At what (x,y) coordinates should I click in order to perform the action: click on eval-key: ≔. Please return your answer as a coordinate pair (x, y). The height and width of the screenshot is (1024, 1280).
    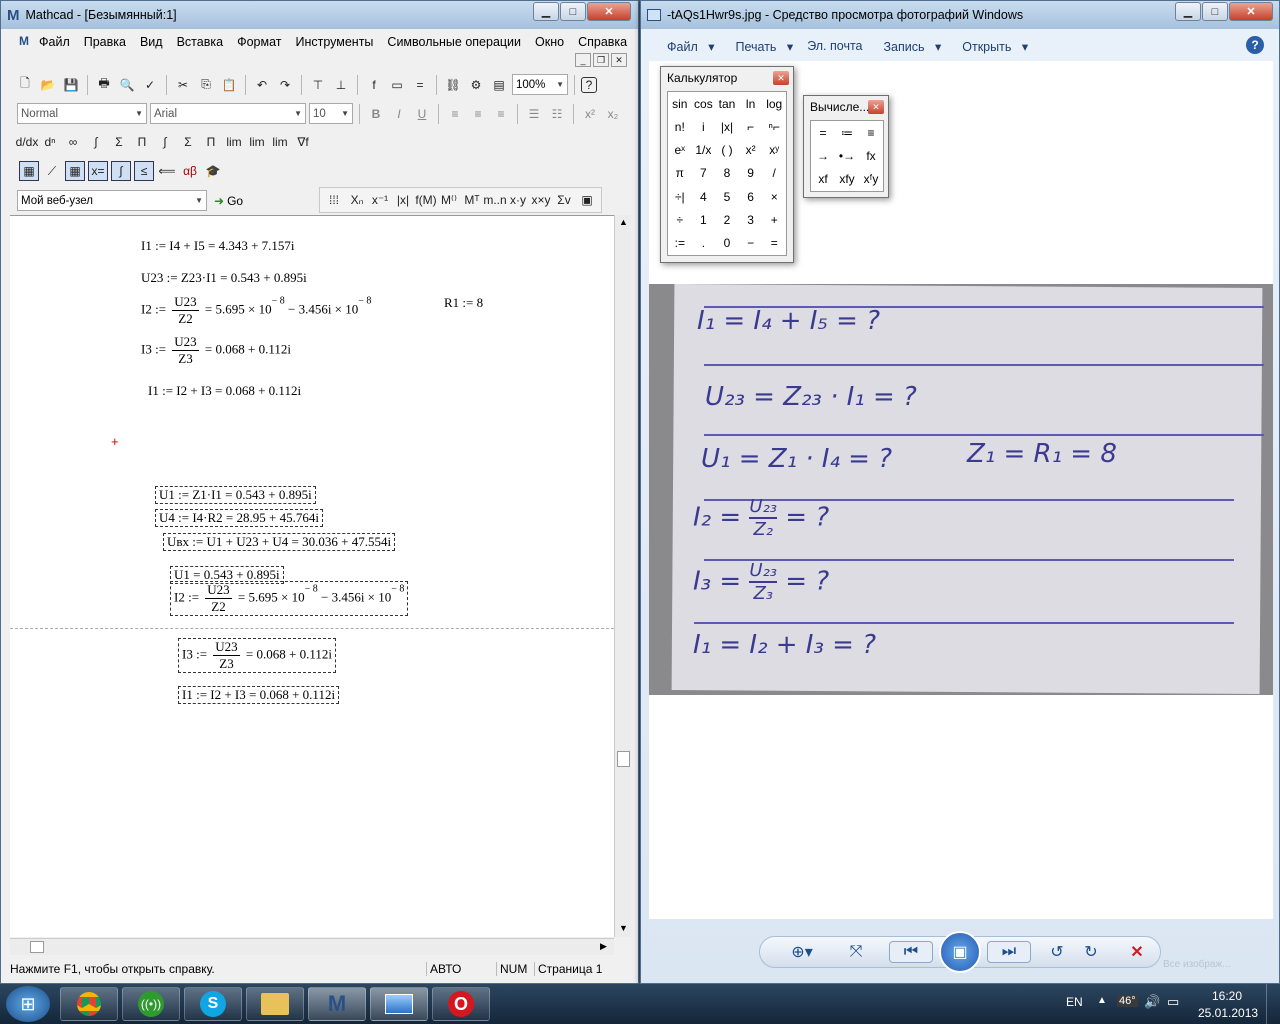
    Looking at the image, I should click on (847, 132).